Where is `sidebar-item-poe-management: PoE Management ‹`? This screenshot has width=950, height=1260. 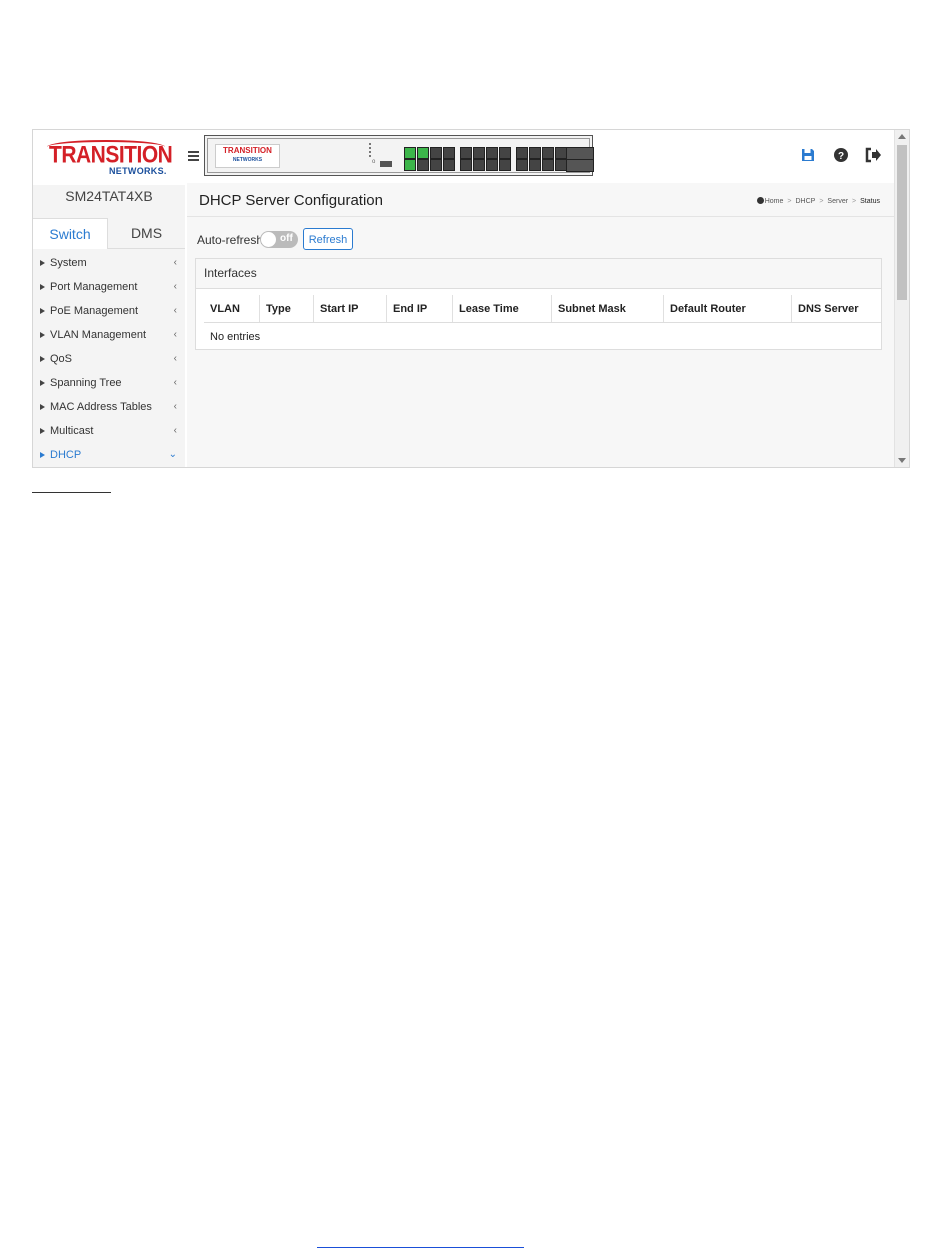 sidebar-item-poe-management: PoE Management ‹ is located at coordinates (109, 311).